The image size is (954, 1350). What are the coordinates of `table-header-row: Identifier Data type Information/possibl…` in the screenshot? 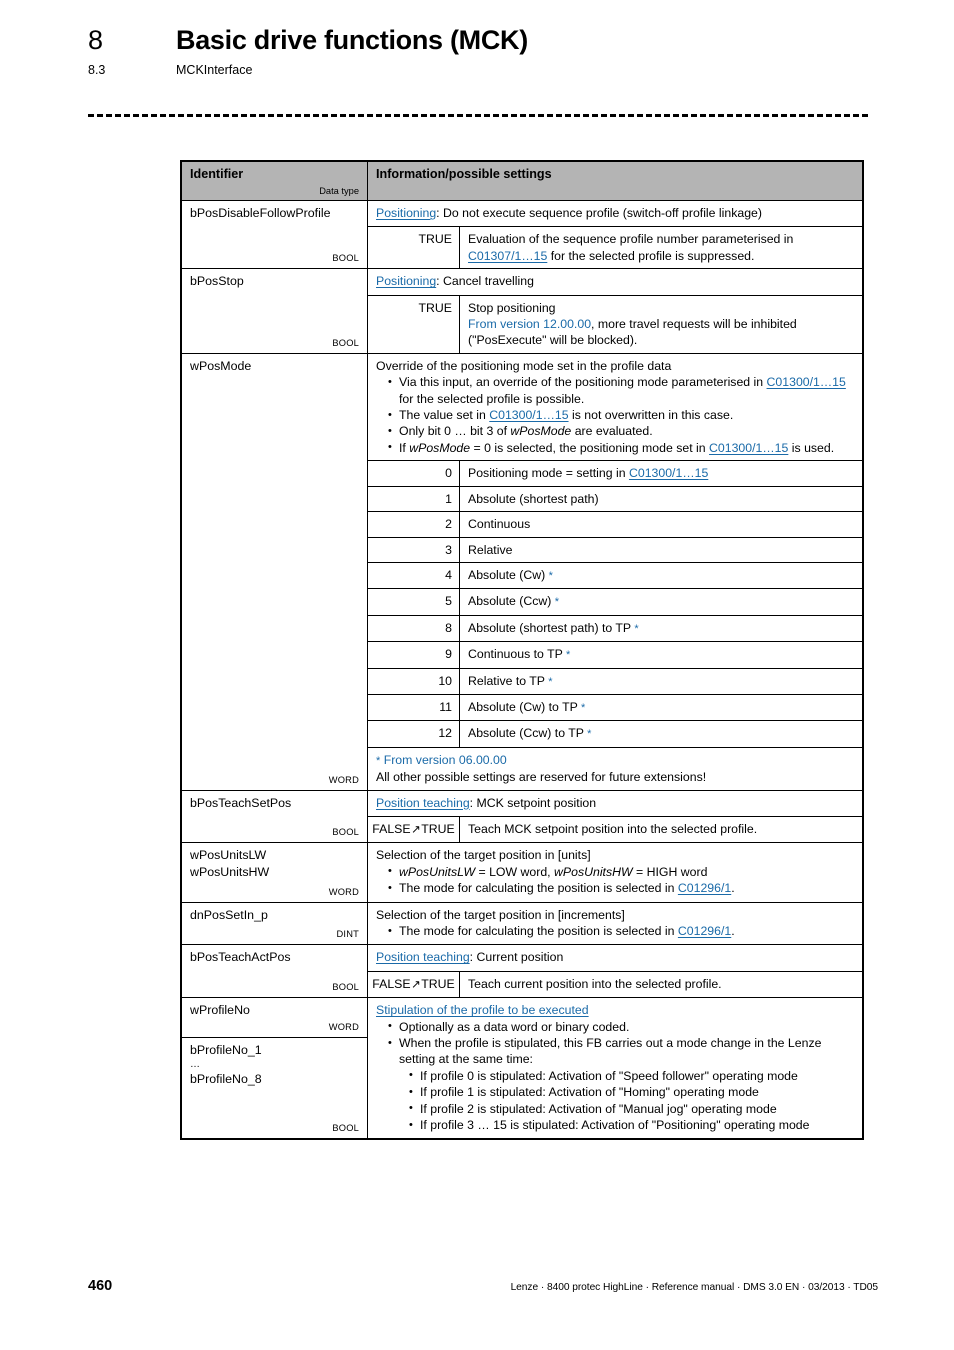 It's located at (522, 181).